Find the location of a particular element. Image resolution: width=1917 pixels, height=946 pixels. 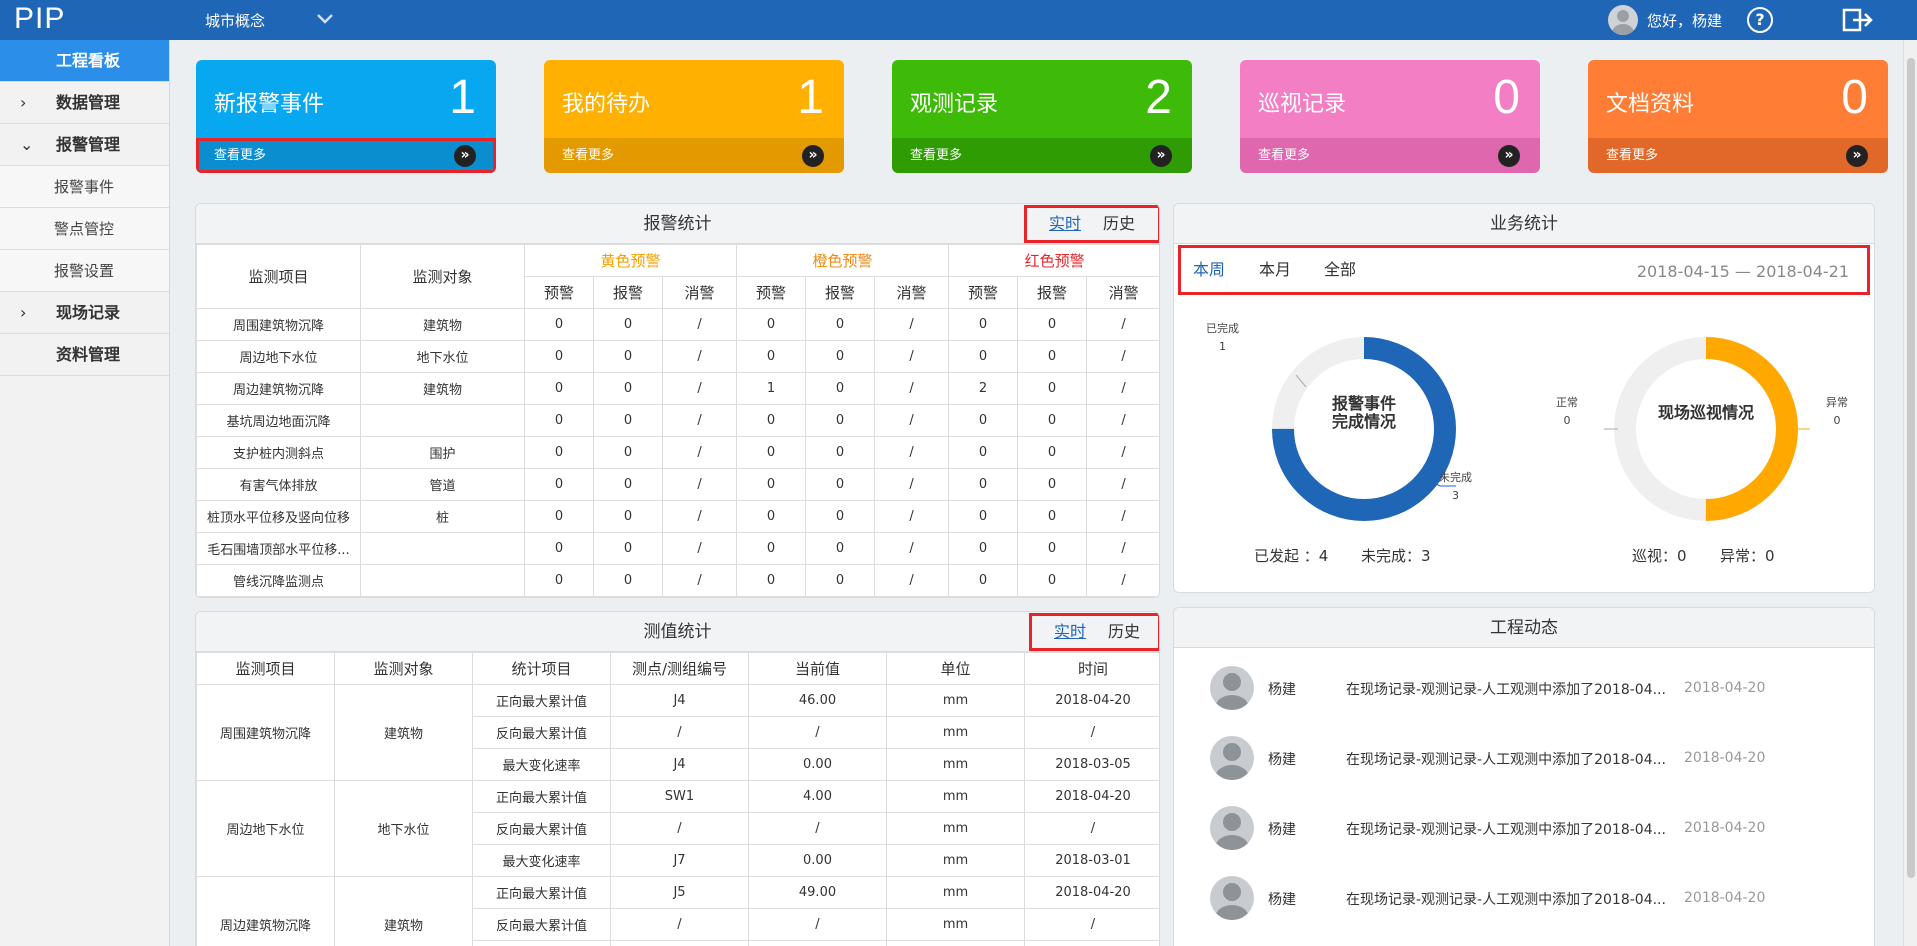

sidebar-item-label: 资料管理 is located at coordinates (88, 354).